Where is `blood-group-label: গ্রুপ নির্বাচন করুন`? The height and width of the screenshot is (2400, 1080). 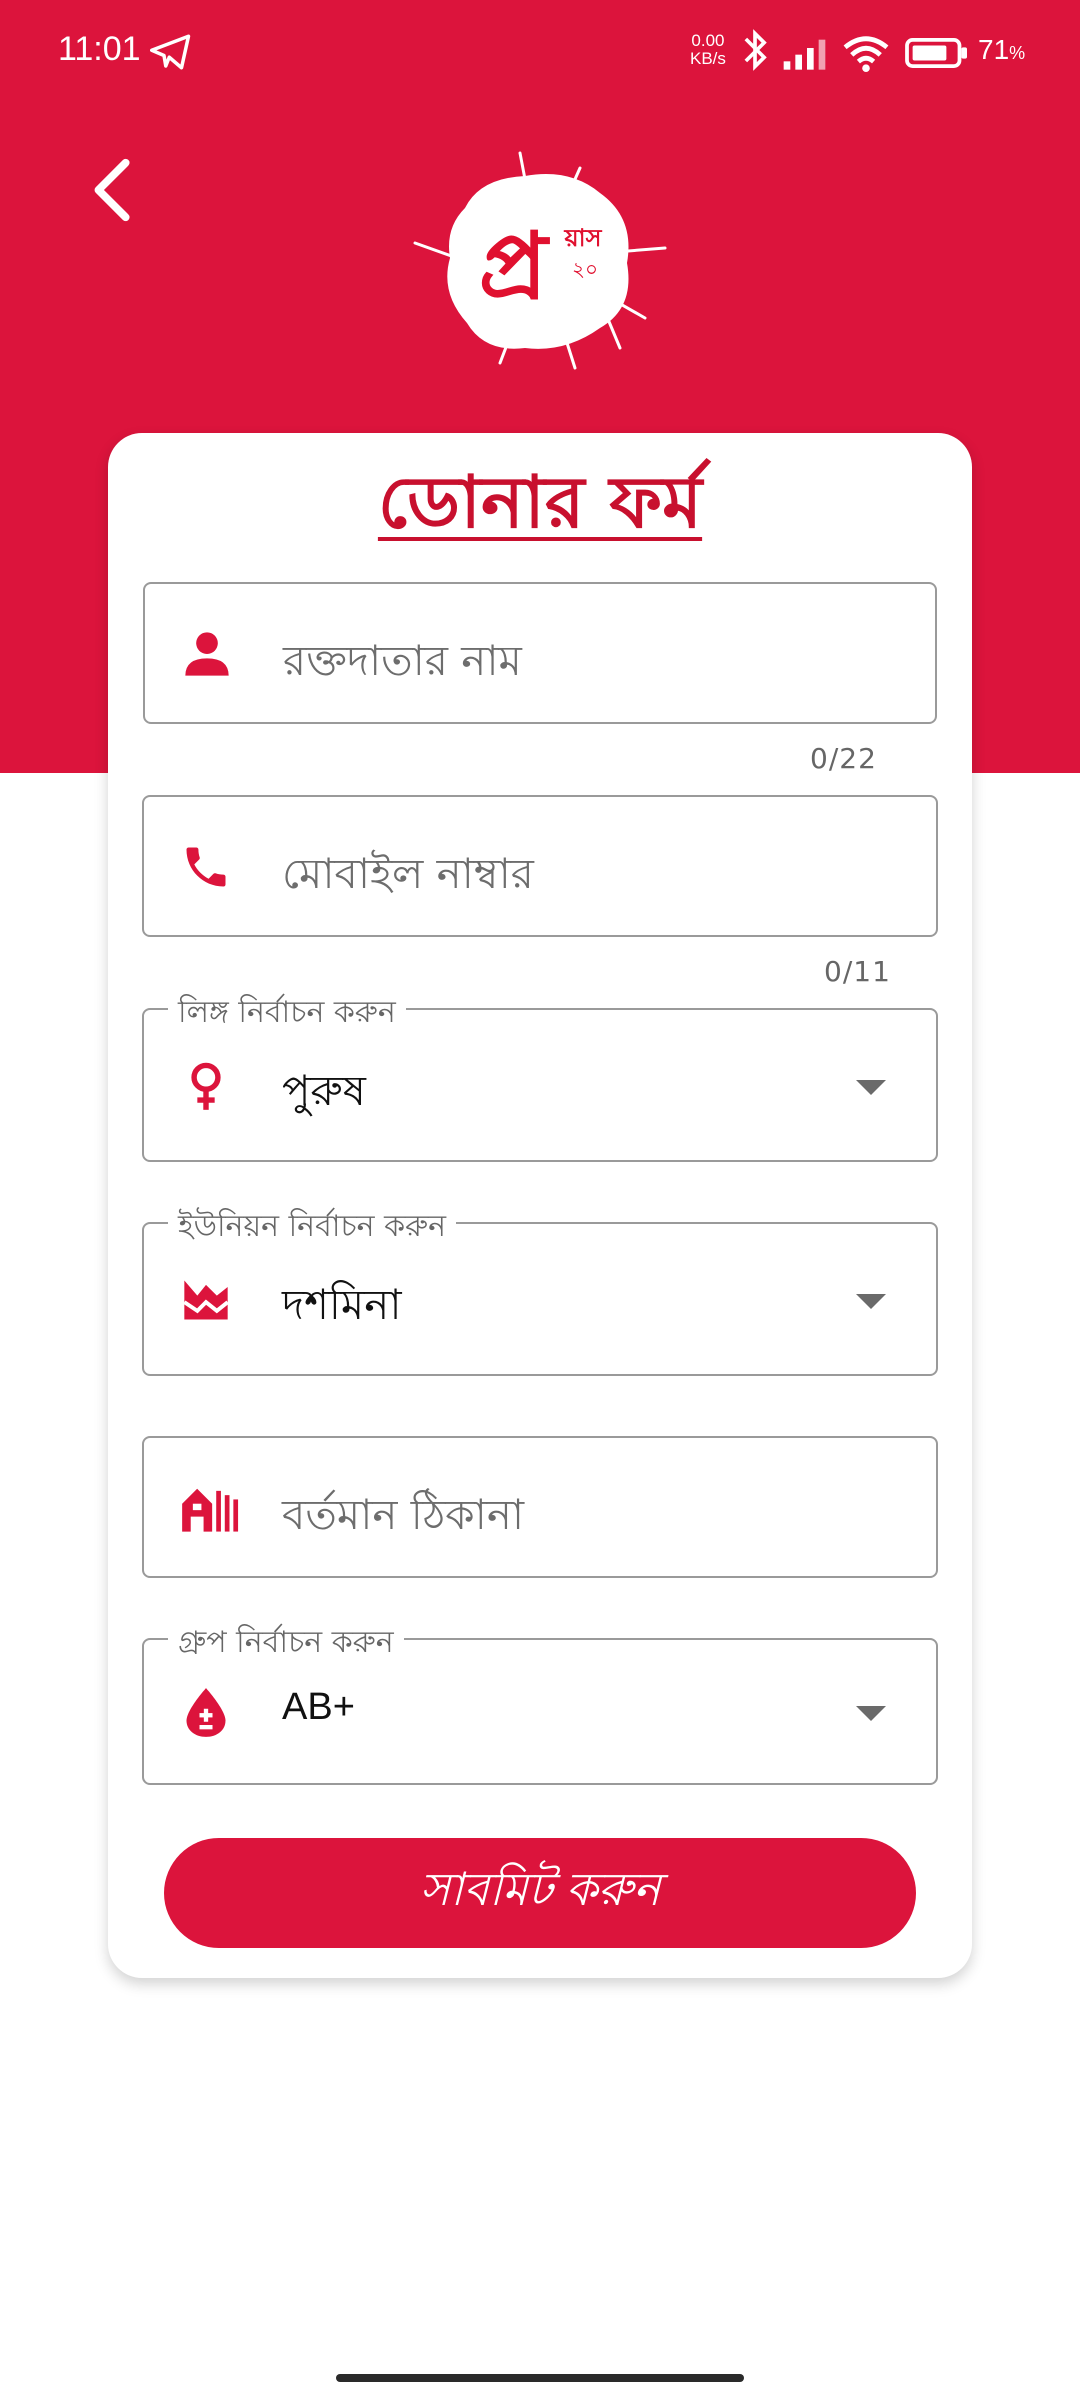
blood-group-label: গ্রুপ নির্বাচন করুন is located at coordinates (286, 1643).